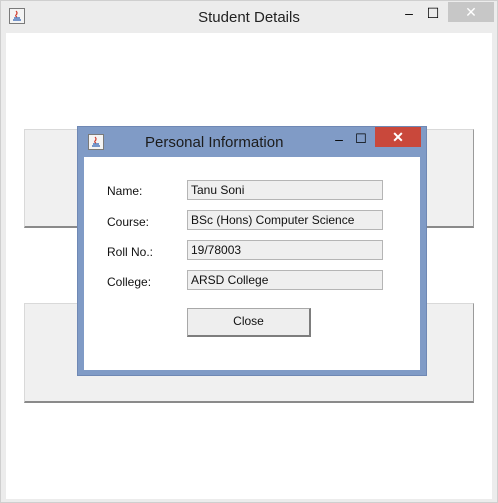 This screenshot has width=498, height=503. What do you see at coordinates (398, 137) in the screenshot?
I see `dialog-close-button: ✕` at bounding box center [398, 137].